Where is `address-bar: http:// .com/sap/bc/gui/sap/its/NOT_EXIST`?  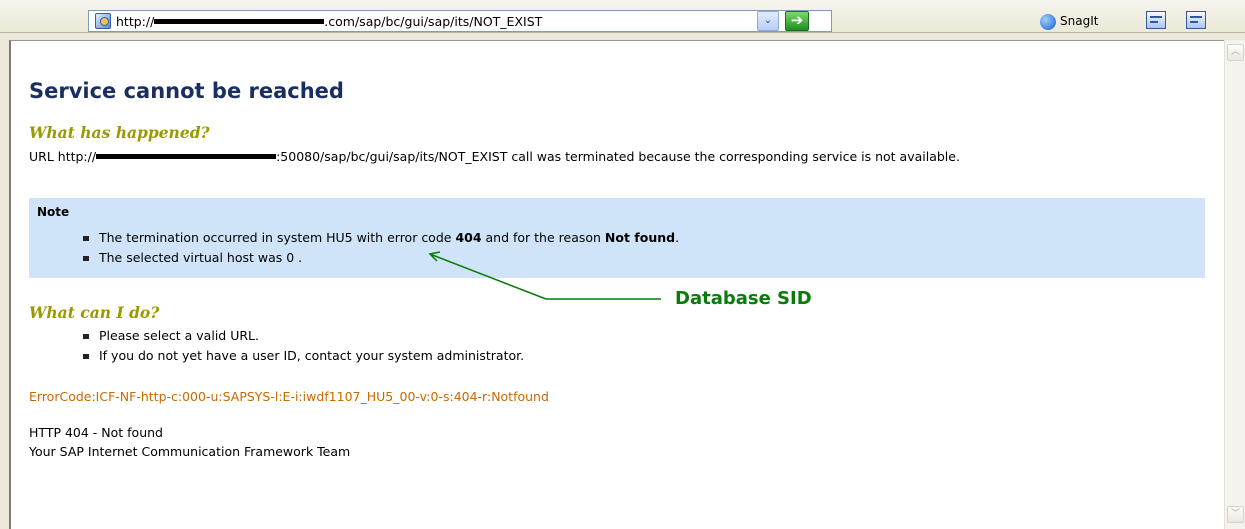
address-bar: http:// .com/sap/bc/gui/sap/its/NOT_EXIST is located at coordinates (460, 21).